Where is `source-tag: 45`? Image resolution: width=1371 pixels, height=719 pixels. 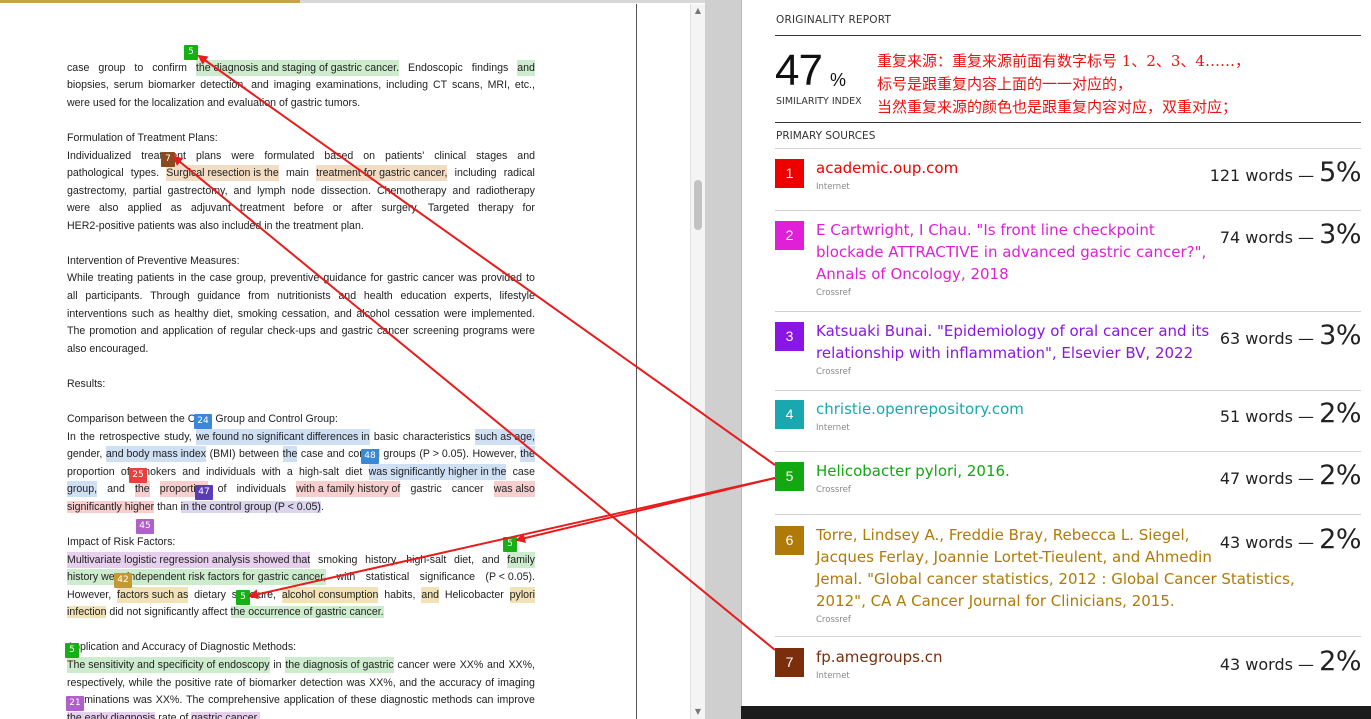
source-tag: 45 is located at coordinates (145, 526).